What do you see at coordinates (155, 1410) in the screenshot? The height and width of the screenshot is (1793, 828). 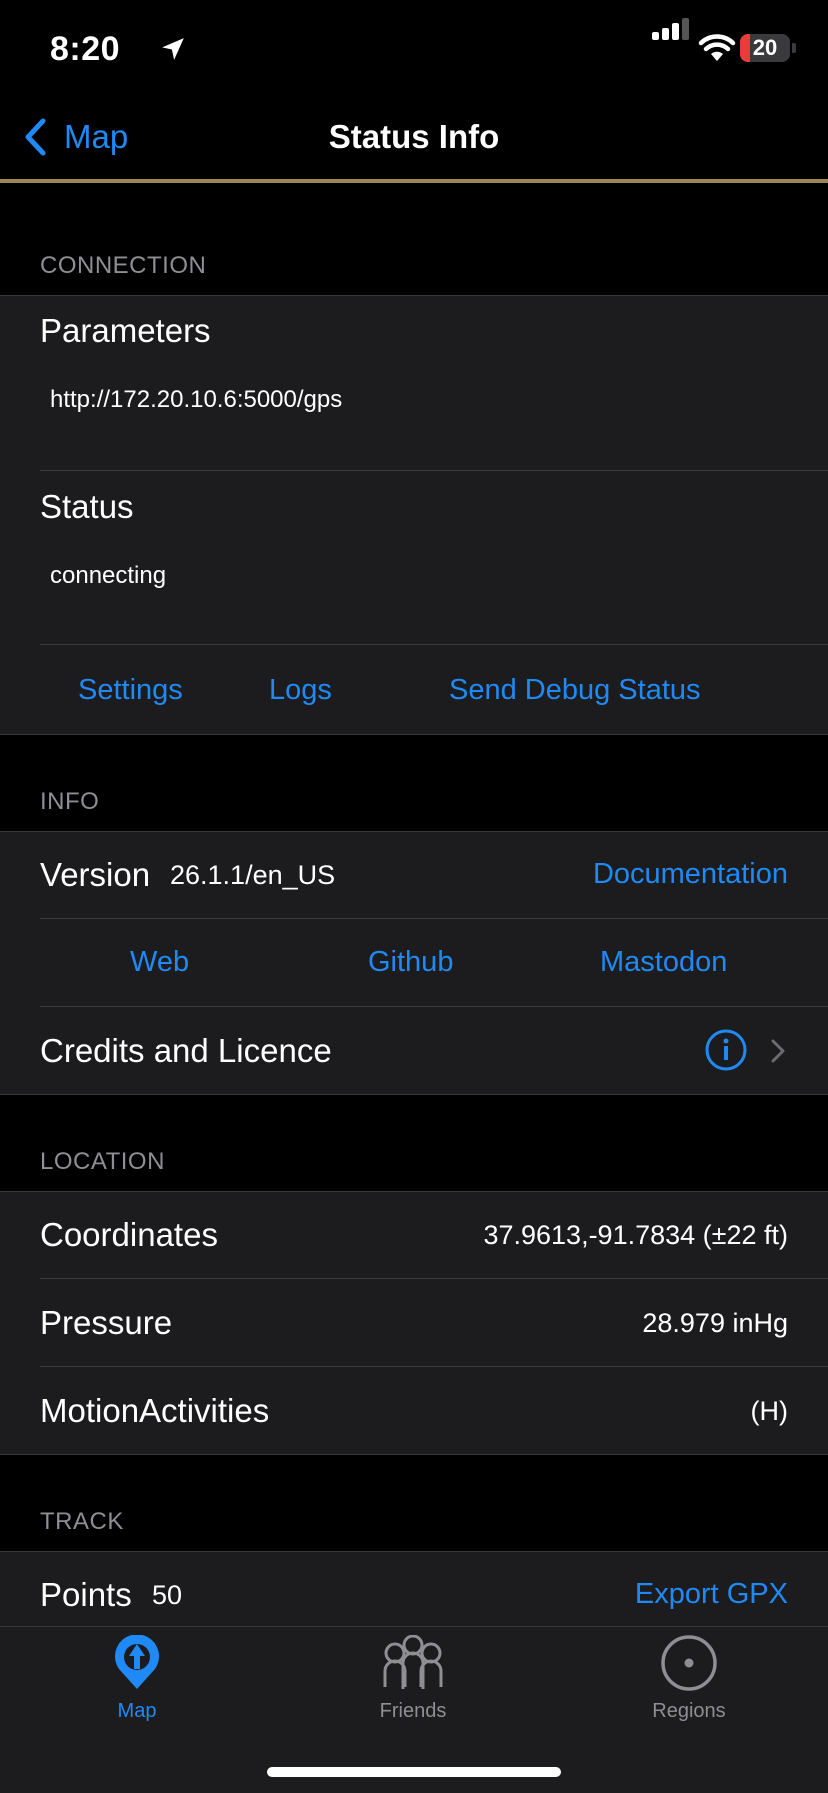 I see `motion-activities-label: MotionActivities` at bounding box center [155, 1410].